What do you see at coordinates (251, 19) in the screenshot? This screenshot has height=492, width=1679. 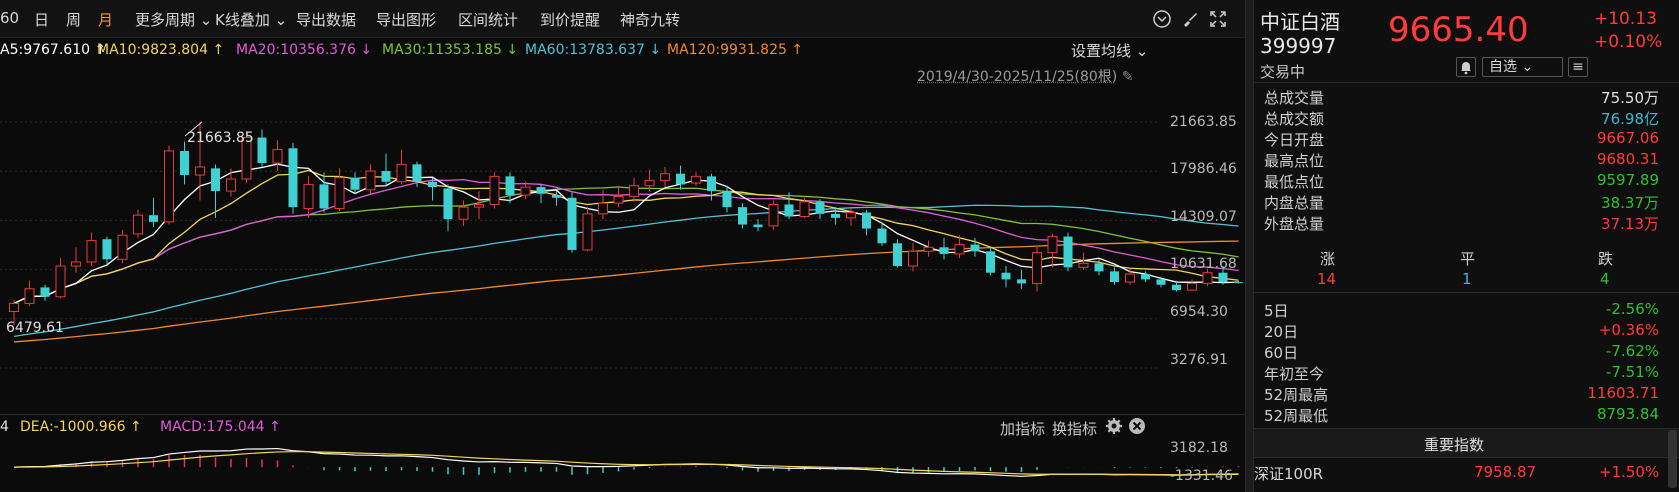 I see `k-overlay-dropdown: K线叠加 ⌄` at bounding box center [251, 19].